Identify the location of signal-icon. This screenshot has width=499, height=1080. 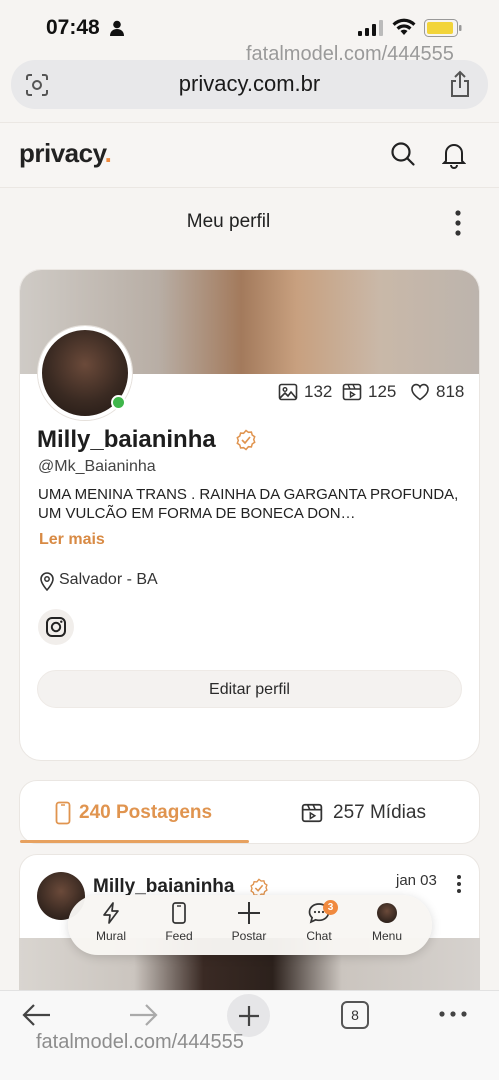
(370, 28).